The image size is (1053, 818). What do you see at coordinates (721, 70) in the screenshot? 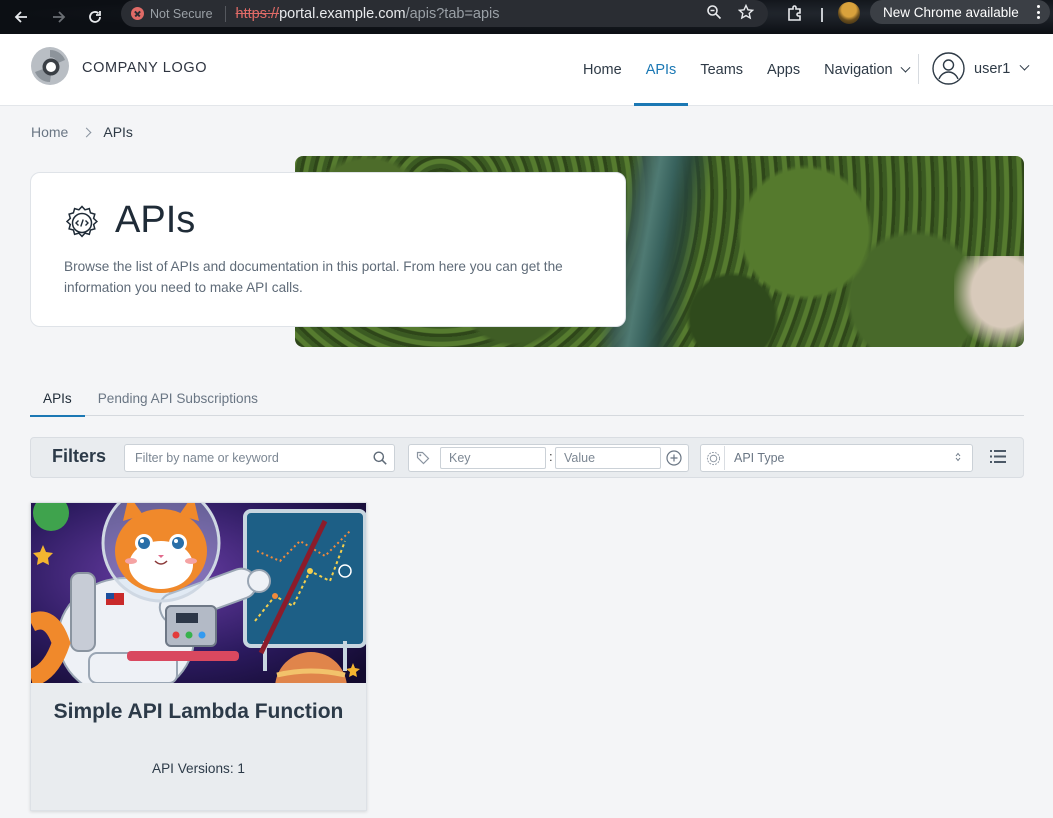
I see `nav-teams: Teams` at bounding box center [721, 70].